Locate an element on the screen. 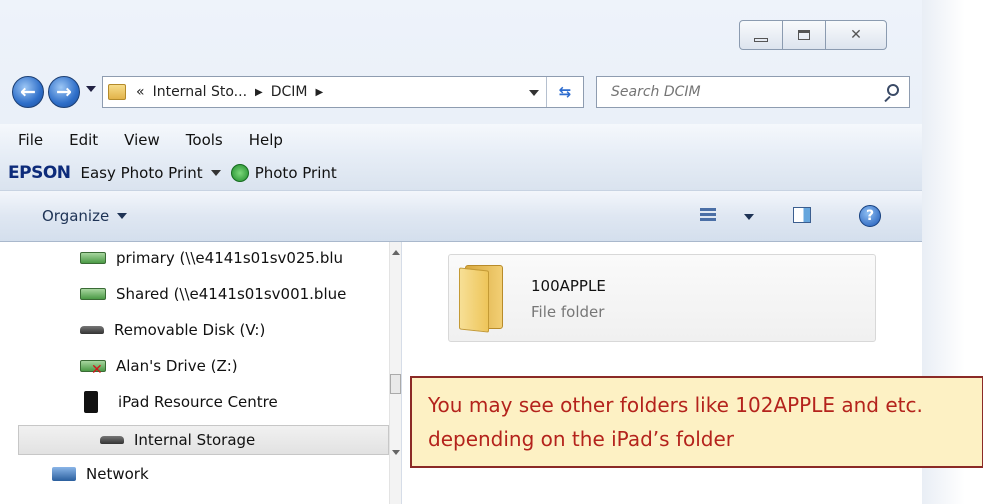  minimize-button is located at coordinates (761, 35).